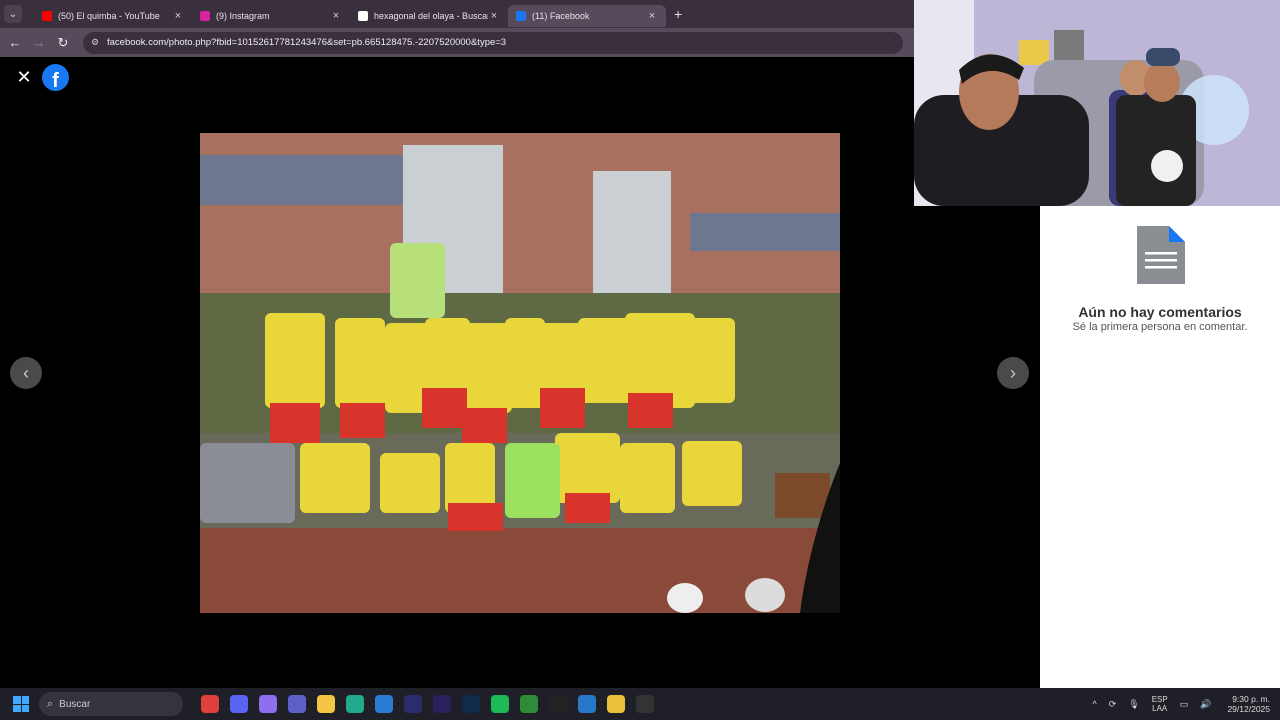 Image resolution: width=1280 pixels, height=720 pixels. I want to click on network-icon: ▭, so click(1184, 704).